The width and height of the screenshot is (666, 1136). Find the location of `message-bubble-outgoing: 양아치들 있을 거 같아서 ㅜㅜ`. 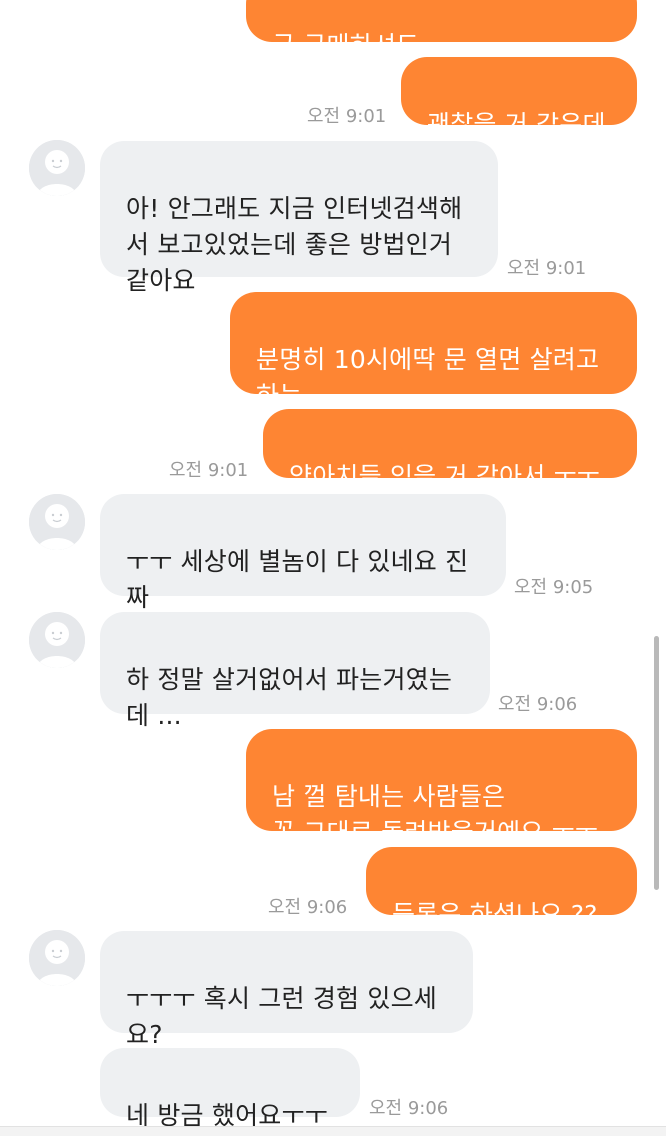

message-bubble-outgoing: 양아치들 있을 거 같아서 ㅜㅜ is located at coordinates (450, 450).